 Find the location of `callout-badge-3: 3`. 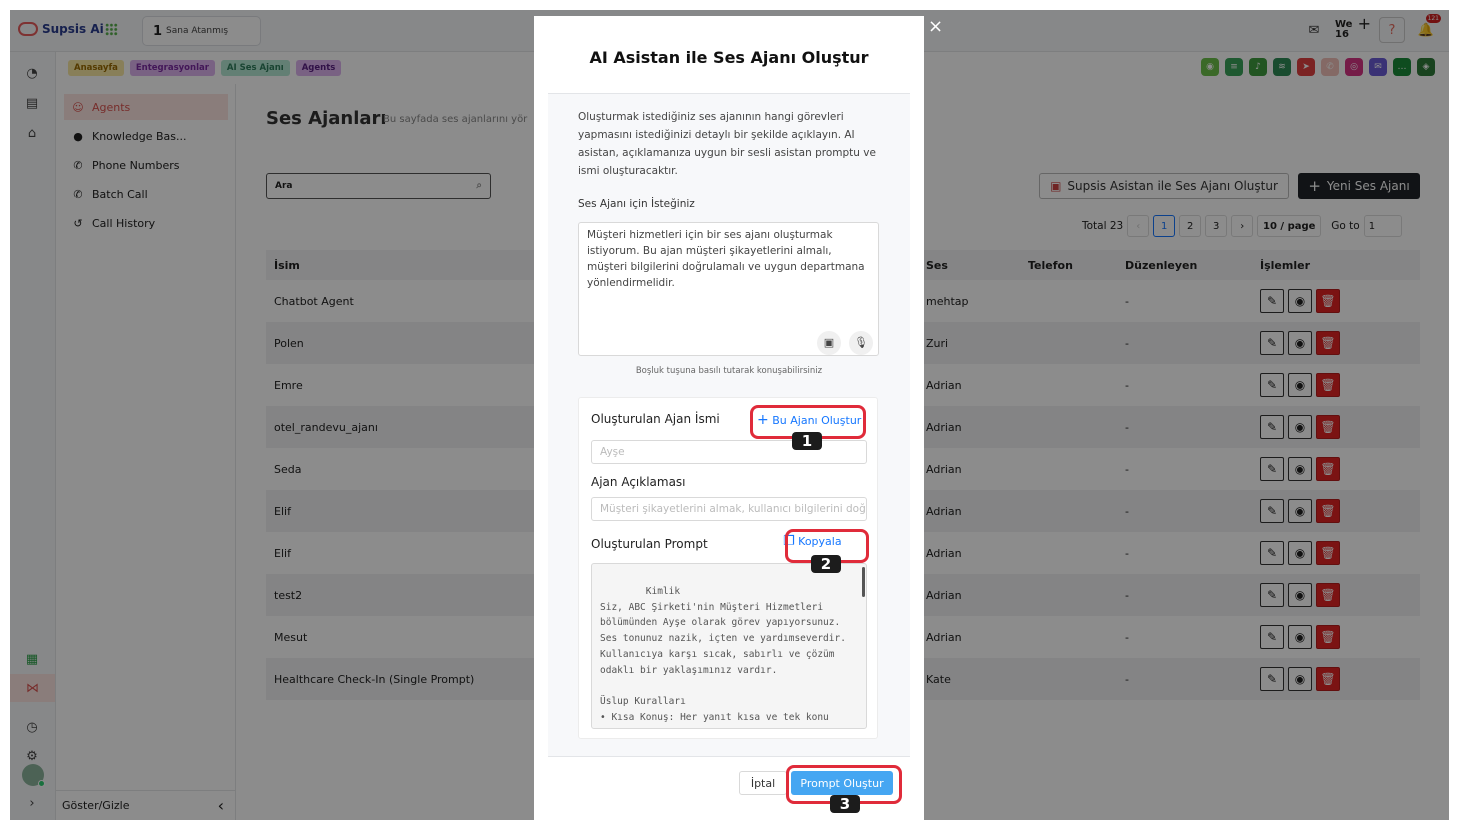

callout-badge-3: 3 is located at coordinates (845, 804).